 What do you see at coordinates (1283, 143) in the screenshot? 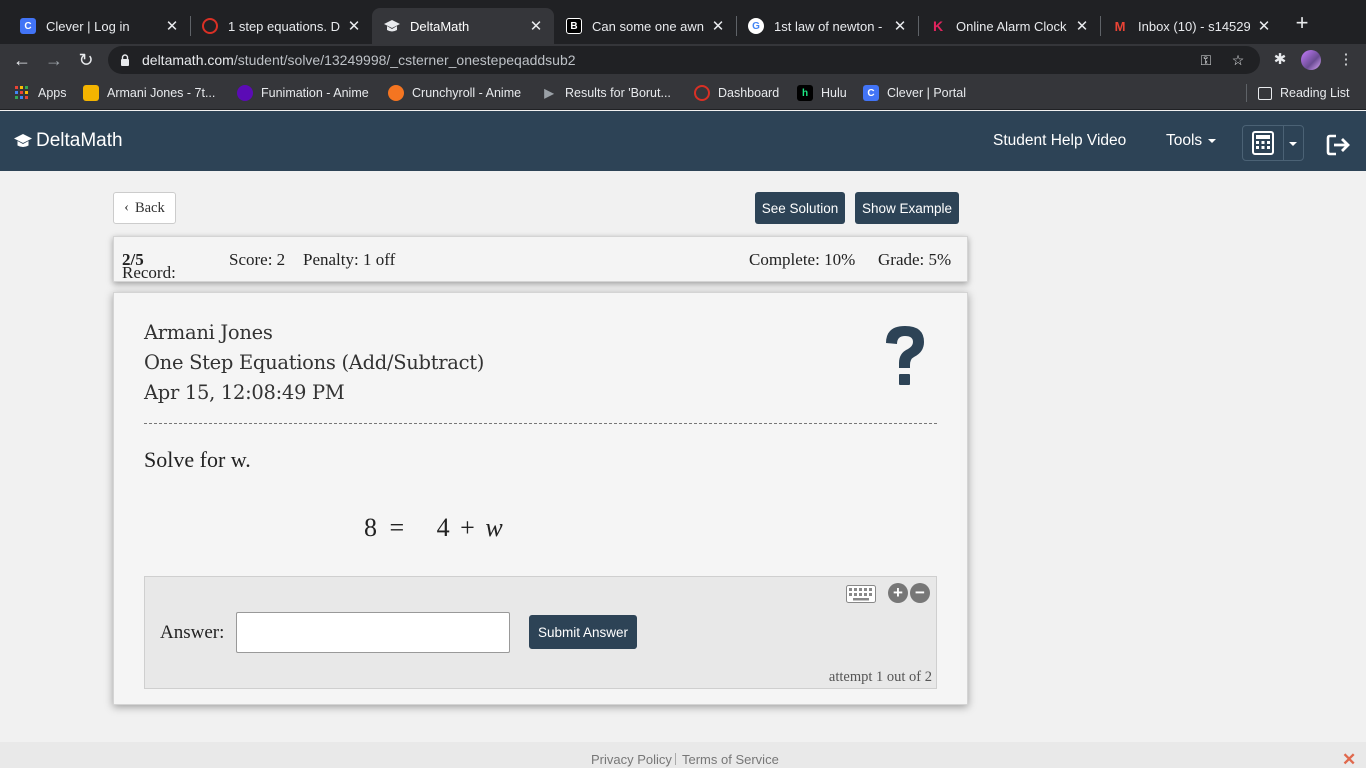
I see `split-divider` at bounding box center [1283, 143].